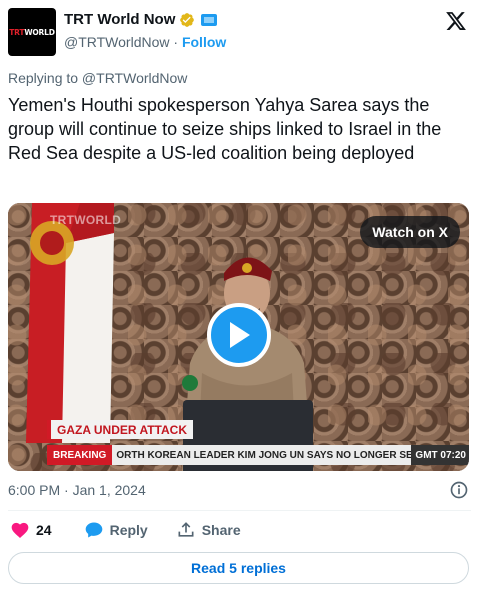  Describe the element at coordinates (239, 510) in the screenshot. I see `divider` at that location.